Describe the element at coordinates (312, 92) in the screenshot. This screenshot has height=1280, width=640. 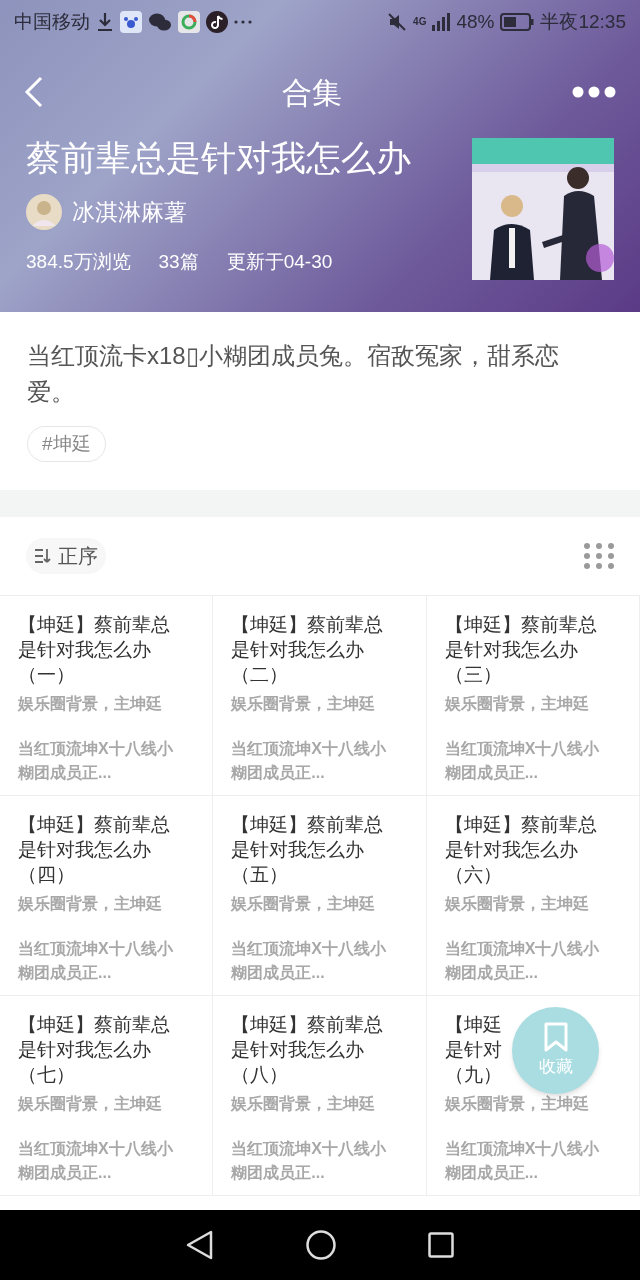
I see `page-title: 合集` at that location.